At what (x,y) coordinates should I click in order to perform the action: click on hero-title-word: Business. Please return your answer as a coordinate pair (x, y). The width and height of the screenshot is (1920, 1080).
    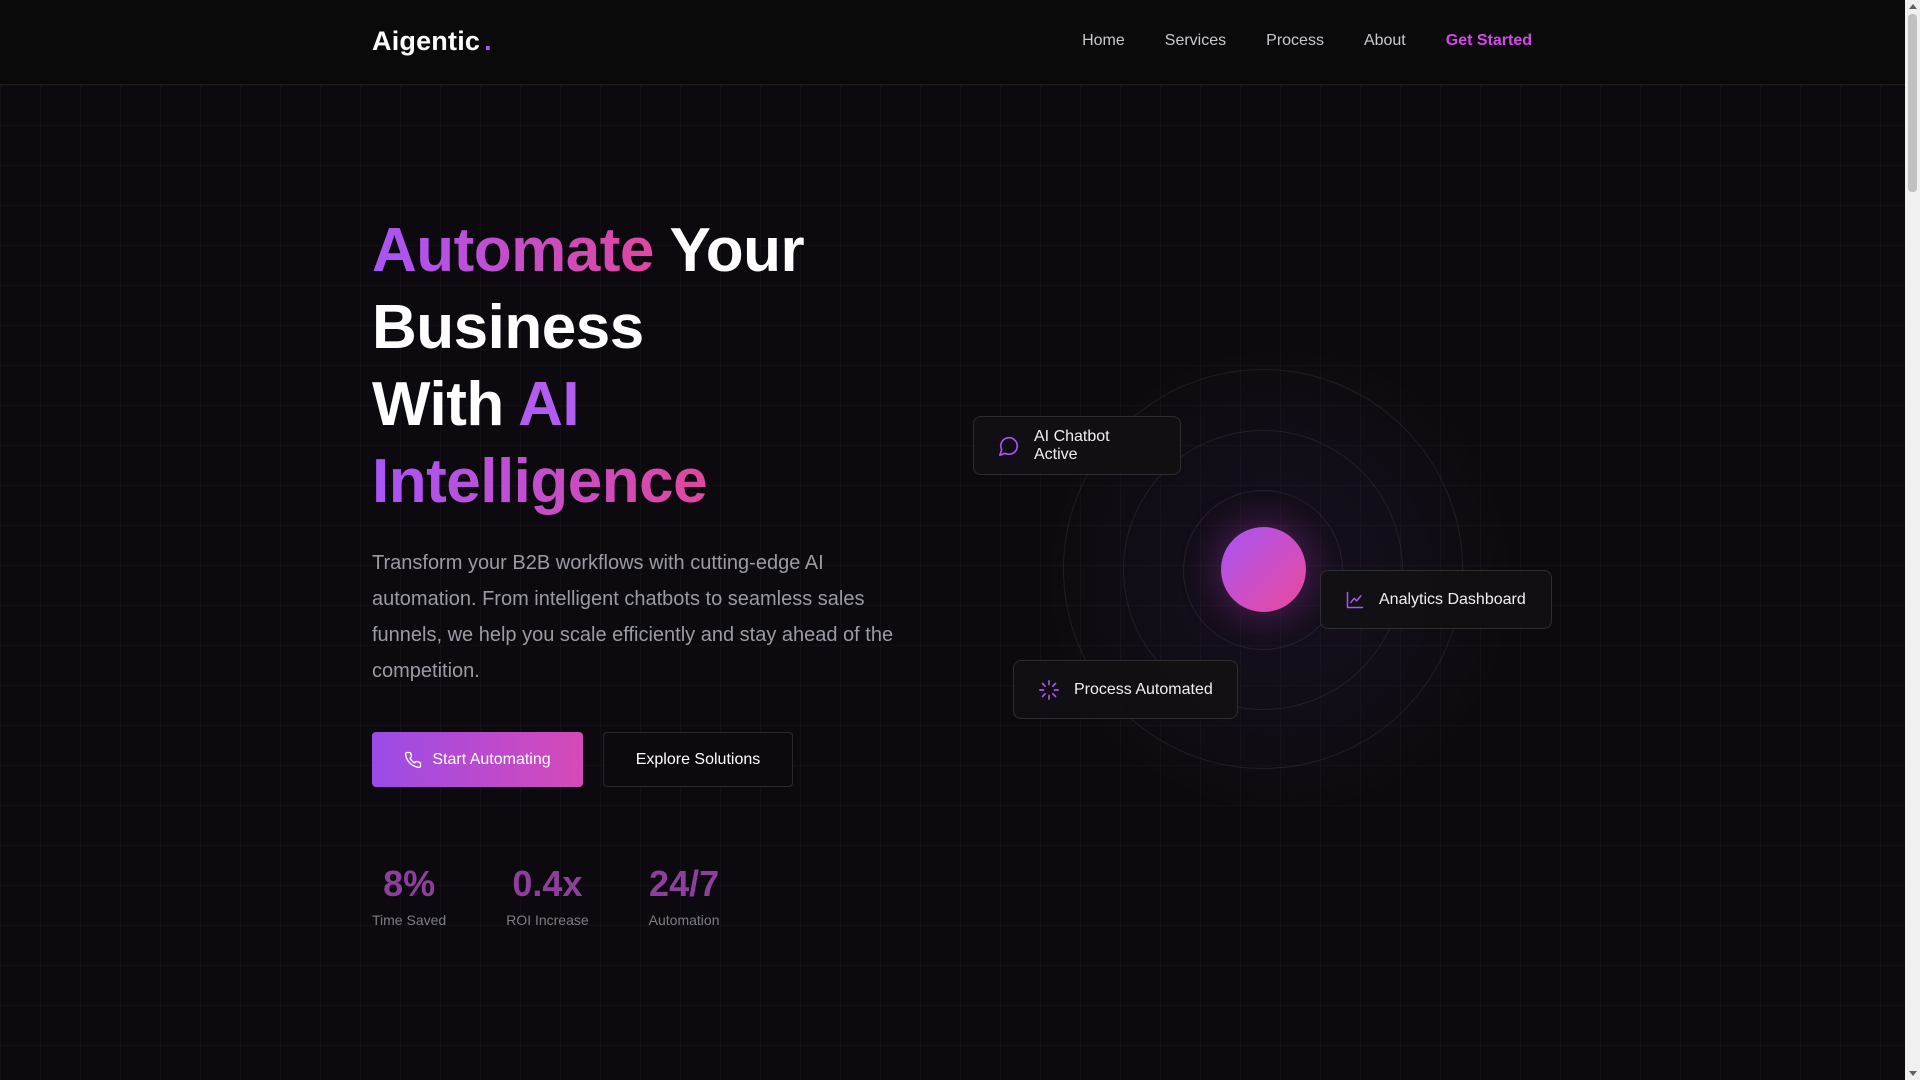
    Looking at the image, I should click on (508, 327).